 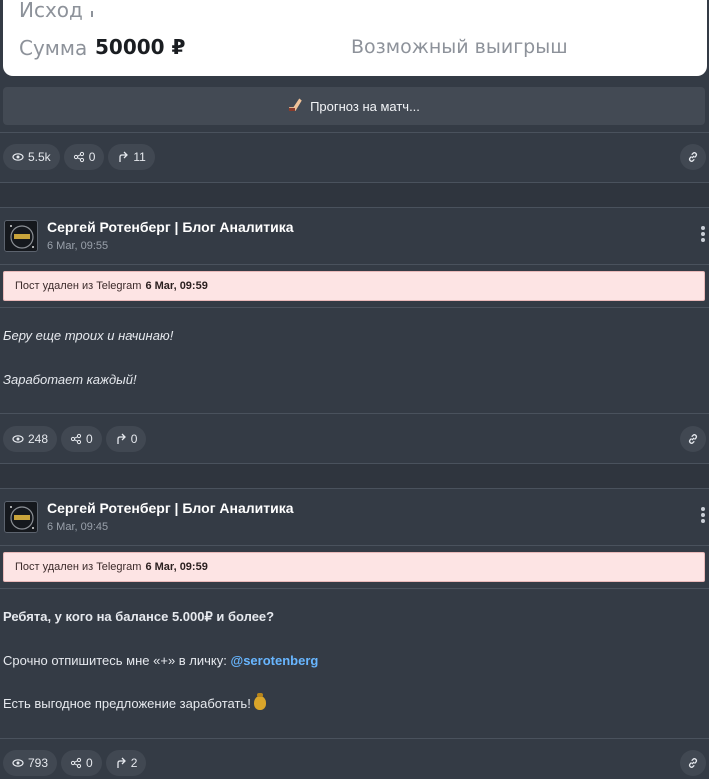 What do you see at coordinates (296, 106) in the screenshot?
I see `hockey-stick-icon` at bounding box center [296, 106].